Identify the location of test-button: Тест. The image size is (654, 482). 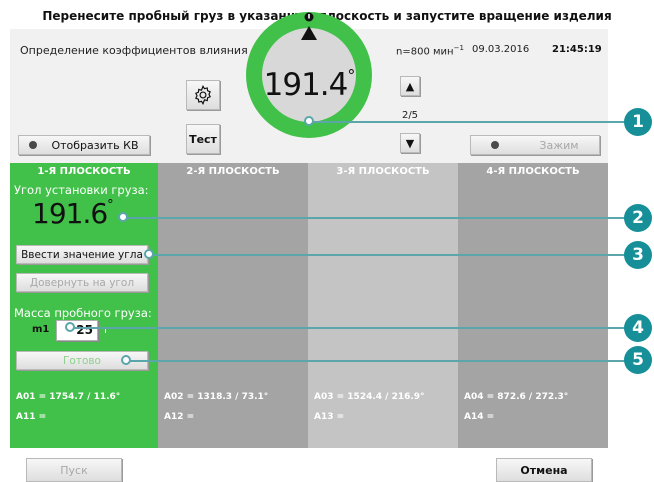
(203, 139).